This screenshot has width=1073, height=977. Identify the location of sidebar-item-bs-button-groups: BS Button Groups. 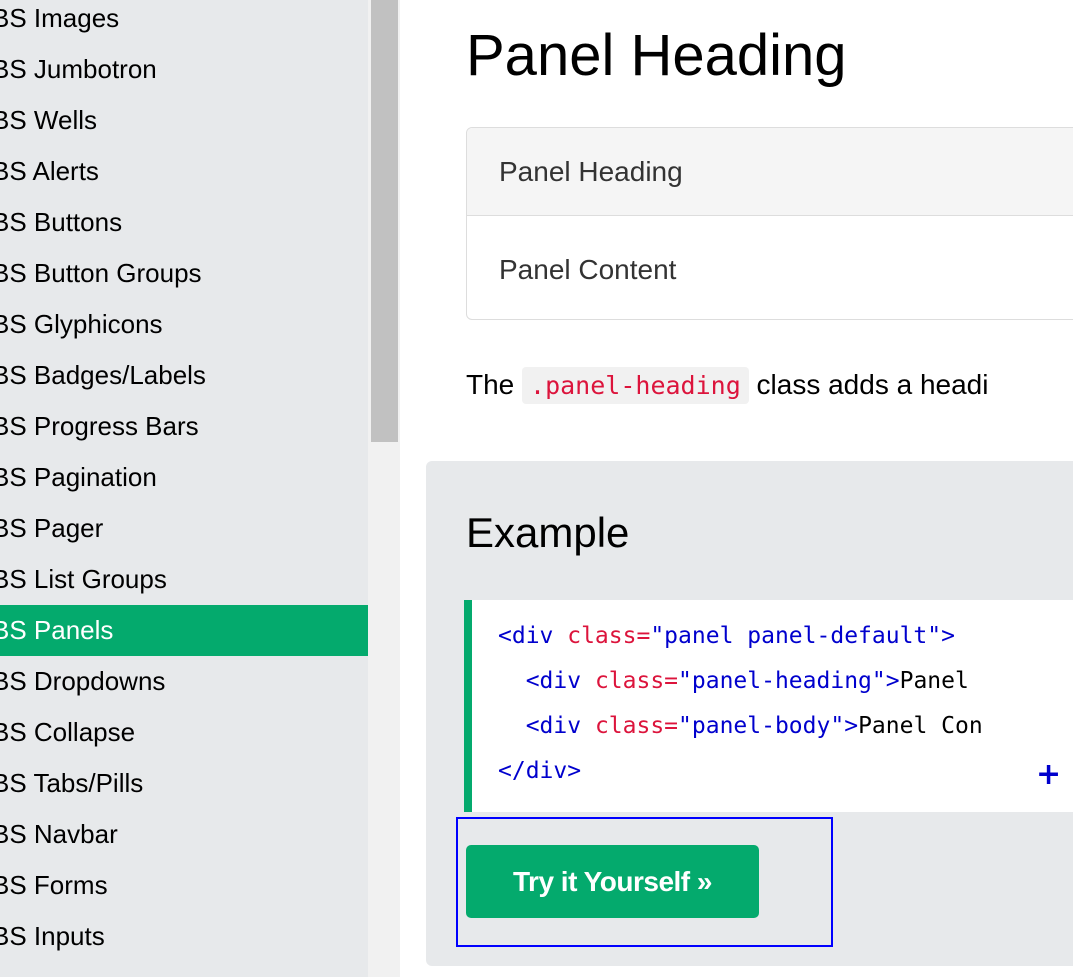
(184, 273).